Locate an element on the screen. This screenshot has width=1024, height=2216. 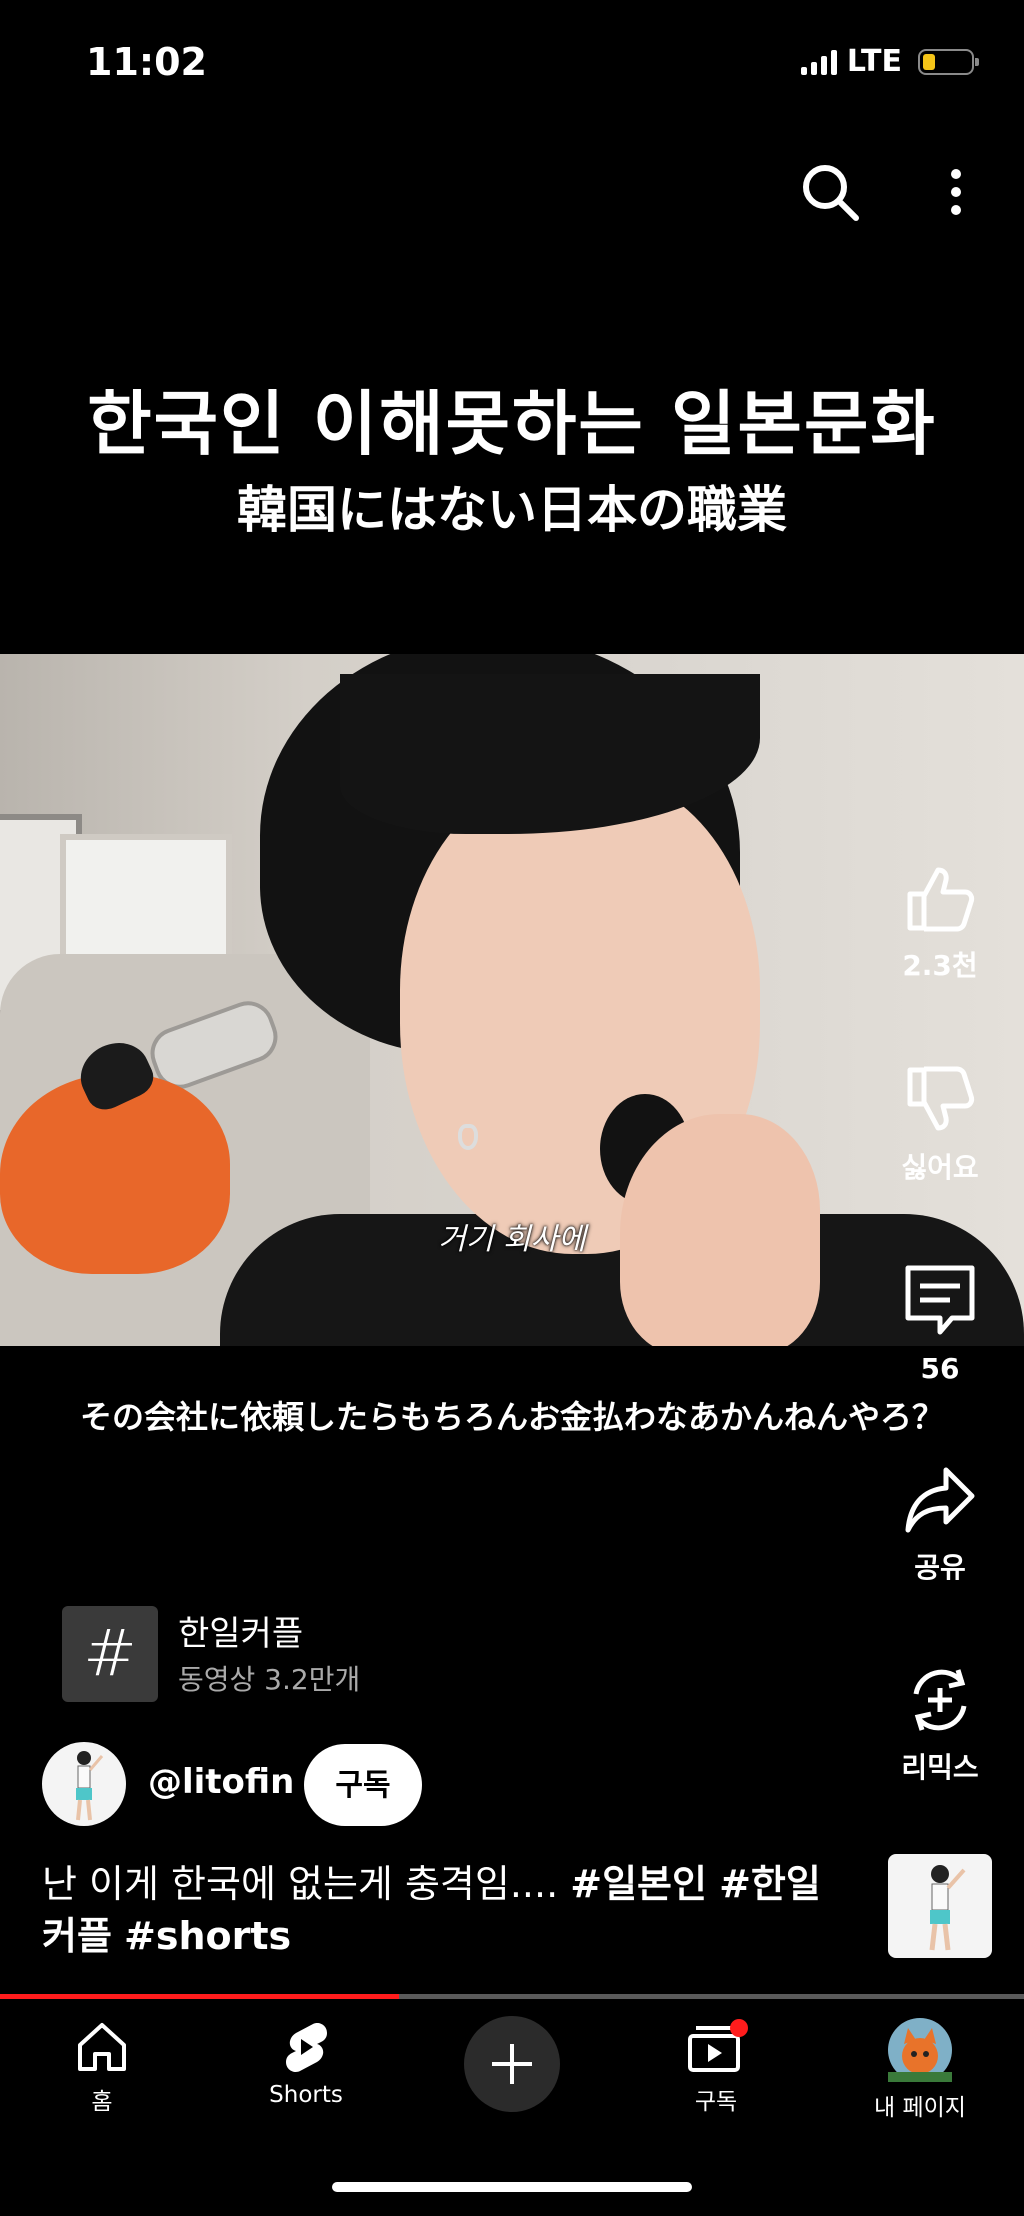
sound-thumbnail is located at coordinates (940, 1906).